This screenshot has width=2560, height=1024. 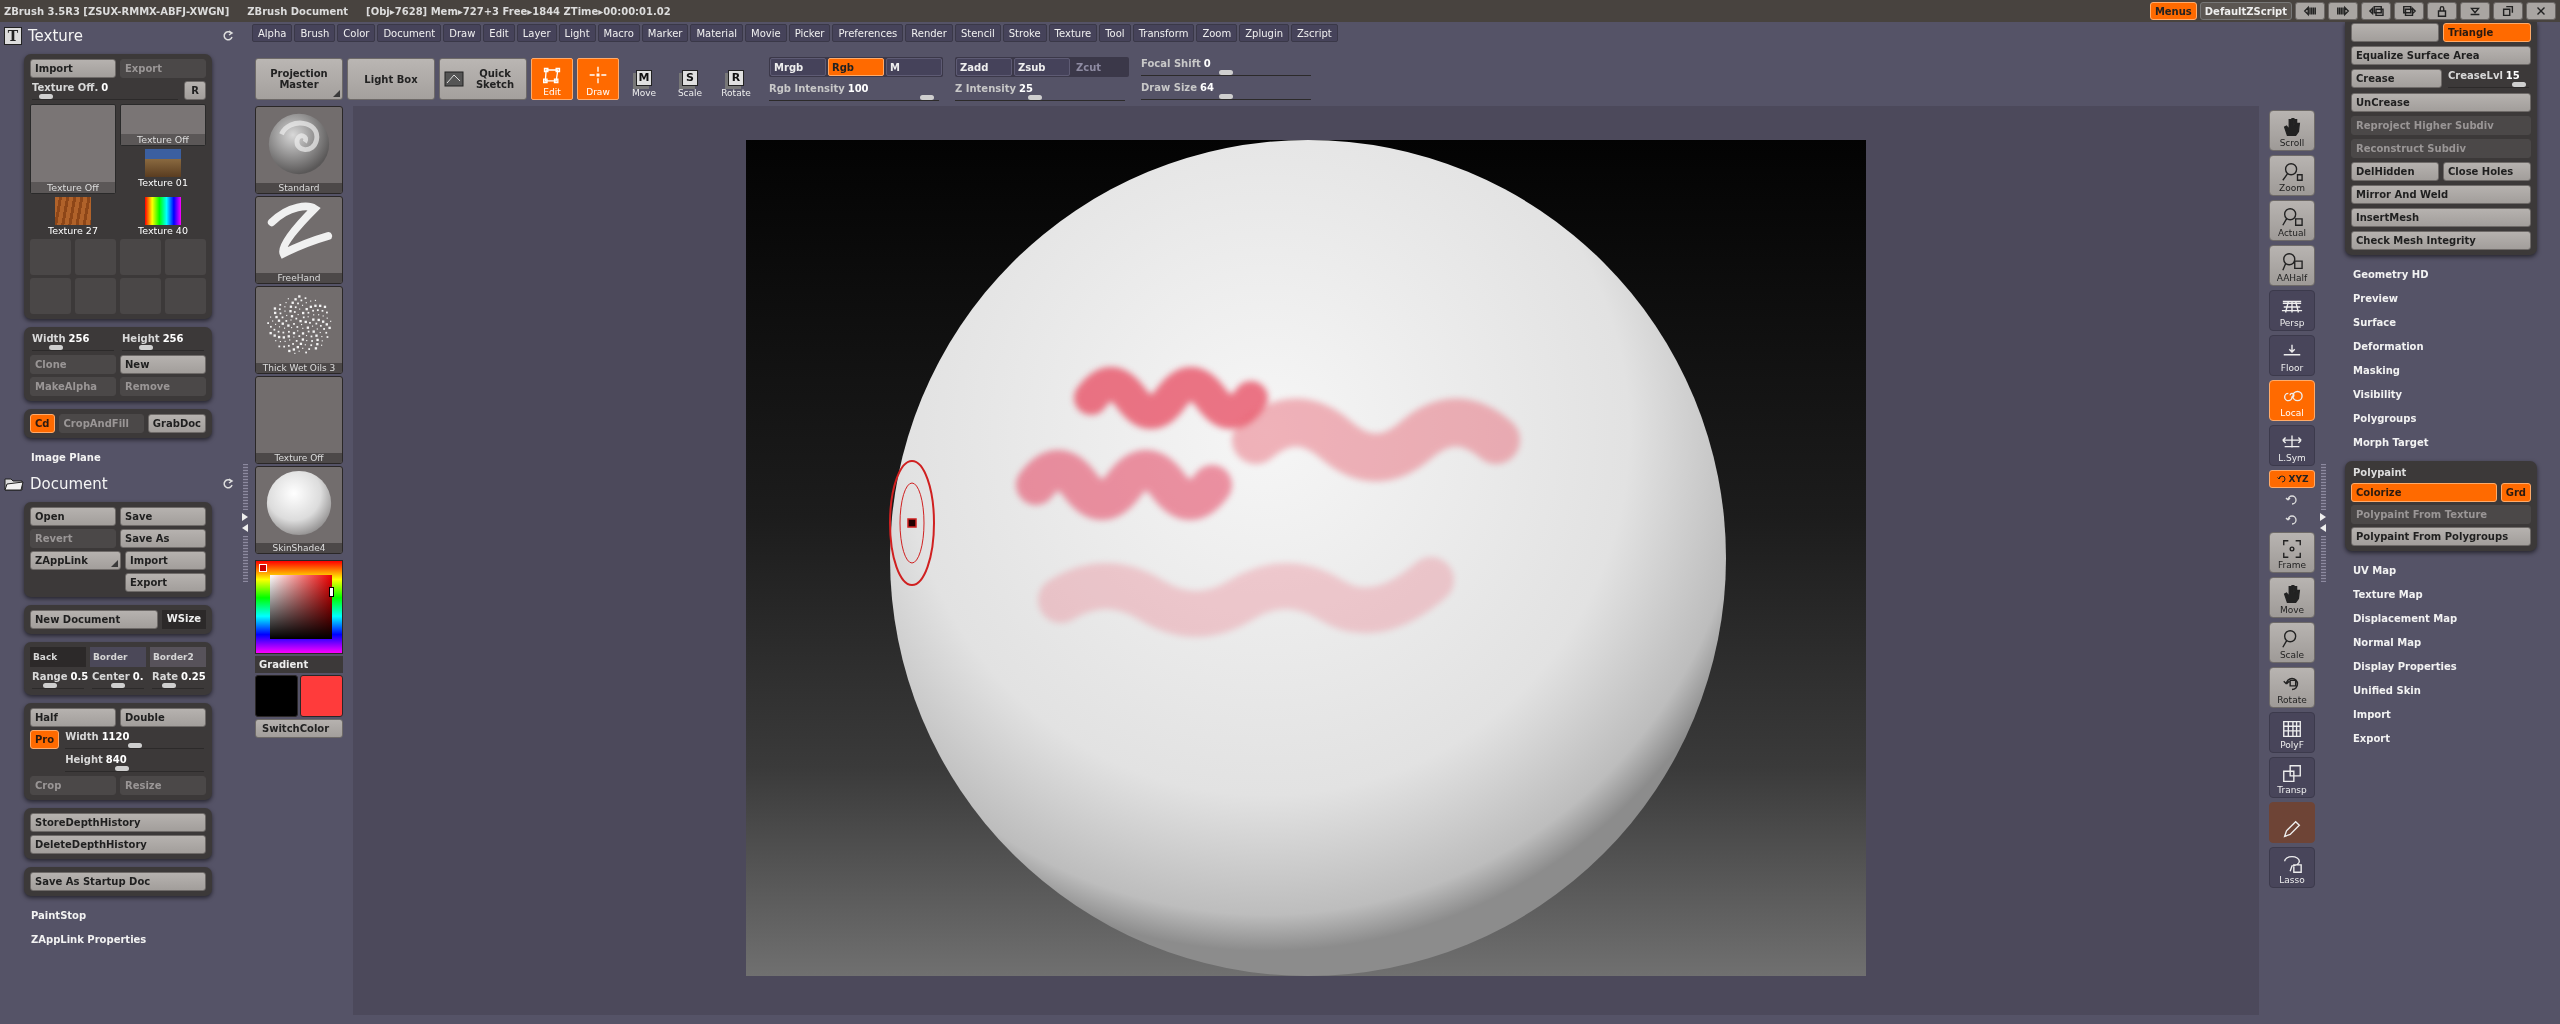 I want to click on color-button: Border, so click(x=118, y=657).